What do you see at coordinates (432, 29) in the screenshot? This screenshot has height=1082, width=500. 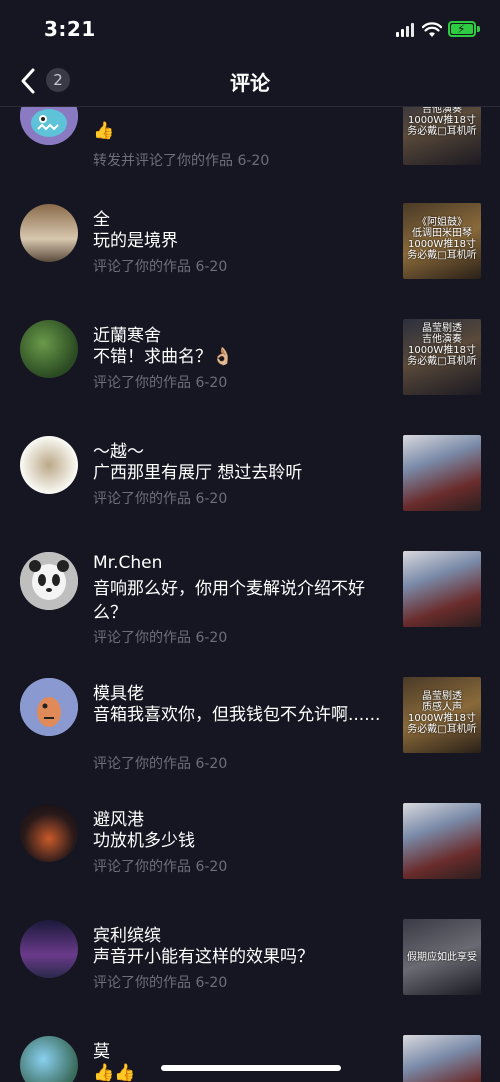 I see `wifi-icon` at bounding box center [432, 29].